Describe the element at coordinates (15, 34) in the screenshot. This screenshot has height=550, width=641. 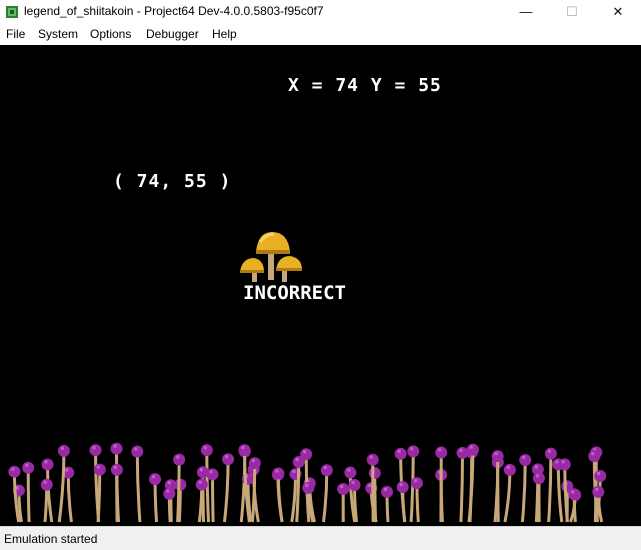
I see `menu-file: File` at that location.